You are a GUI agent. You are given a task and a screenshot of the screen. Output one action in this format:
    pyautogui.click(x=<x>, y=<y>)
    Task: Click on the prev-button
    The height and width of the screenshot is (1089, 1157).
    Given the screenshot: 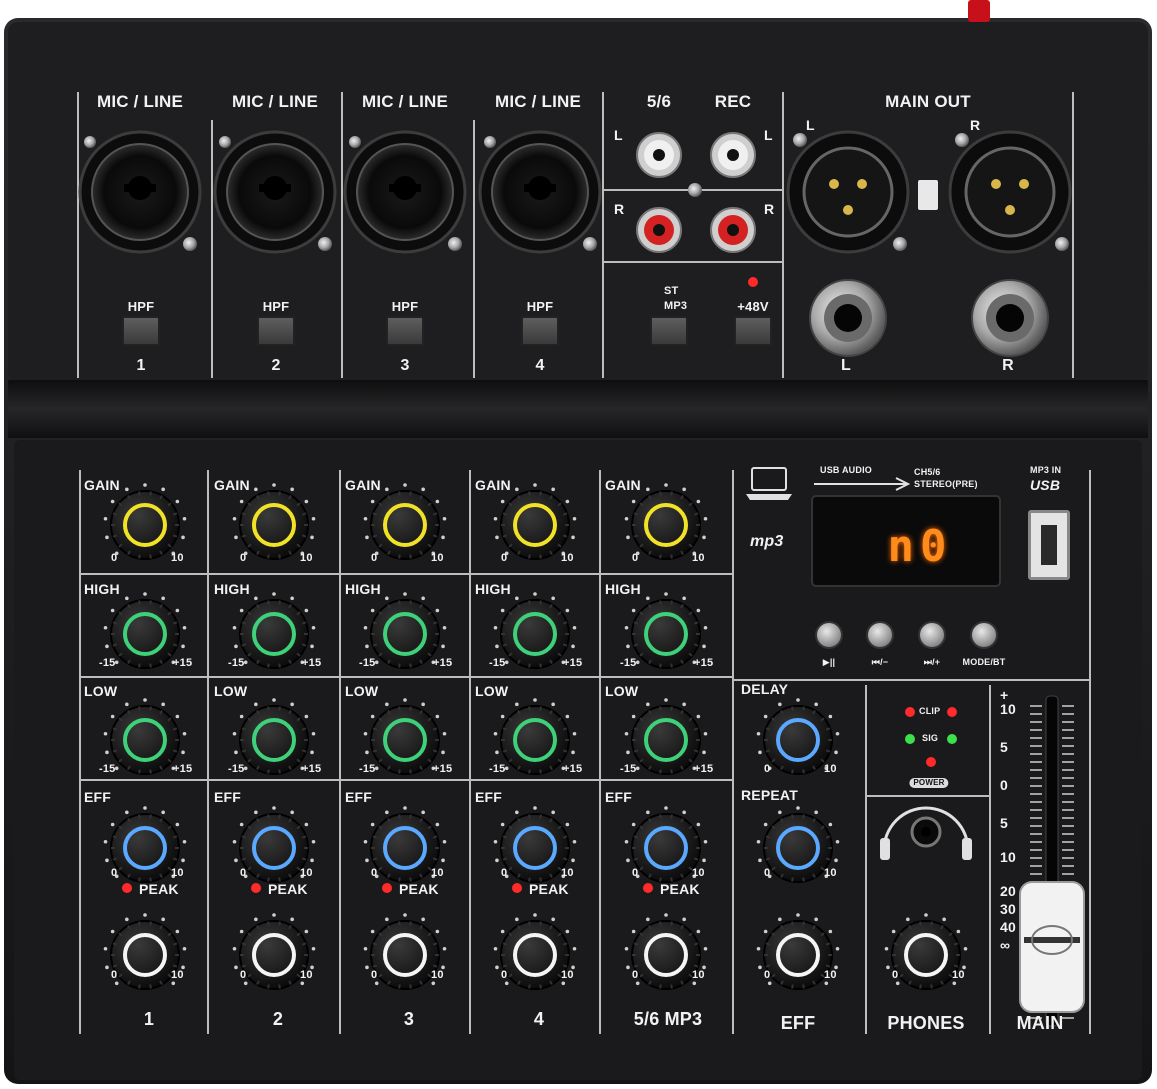 What is the action you would take?
    pyautogui.click(x=880, y=635)
    